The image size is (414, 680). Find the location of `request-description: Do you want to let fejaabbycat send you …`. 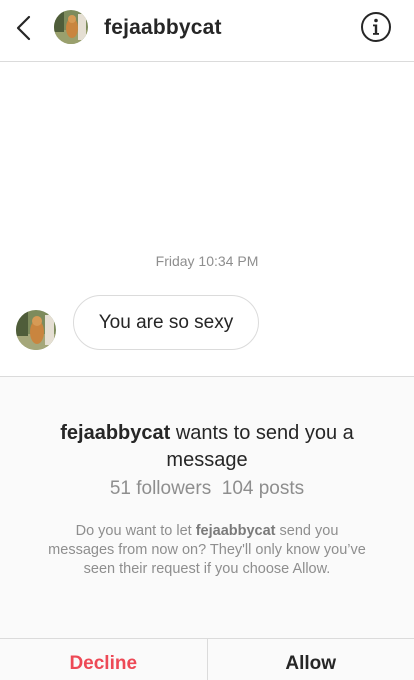

request-description: Do you want to let fejaabbycat send you … is located at coordinates (207, 550).